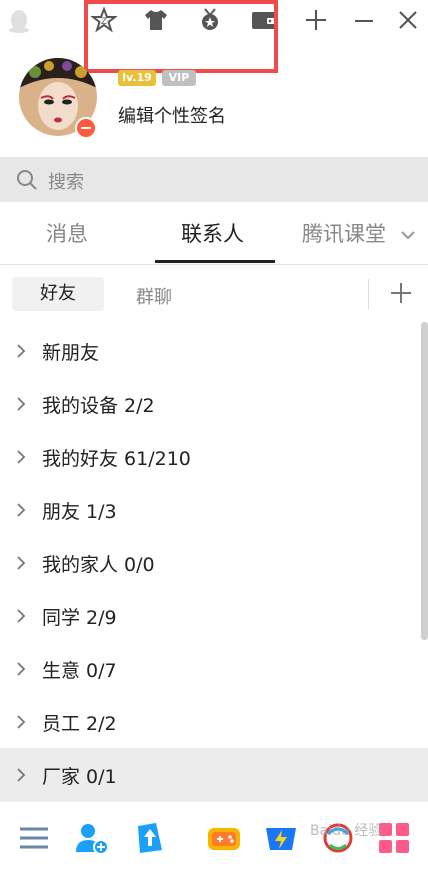 This screenshot has height=872, width=428. What do you see at coordinates (92, 838) in the screenshot?
I see `add-friend-icon` at bounding box center [92, 838].